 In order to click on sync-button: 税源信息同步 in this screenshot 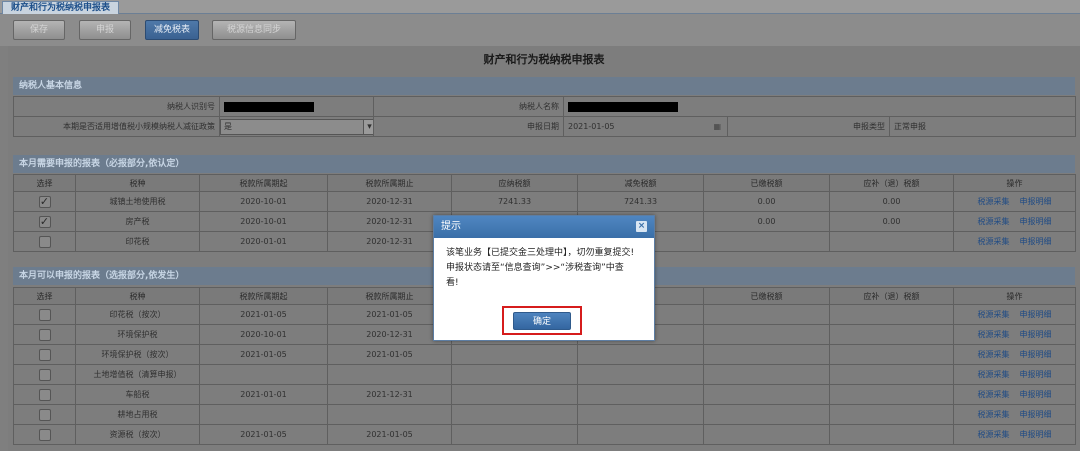, I will do `click(254, 30)`.